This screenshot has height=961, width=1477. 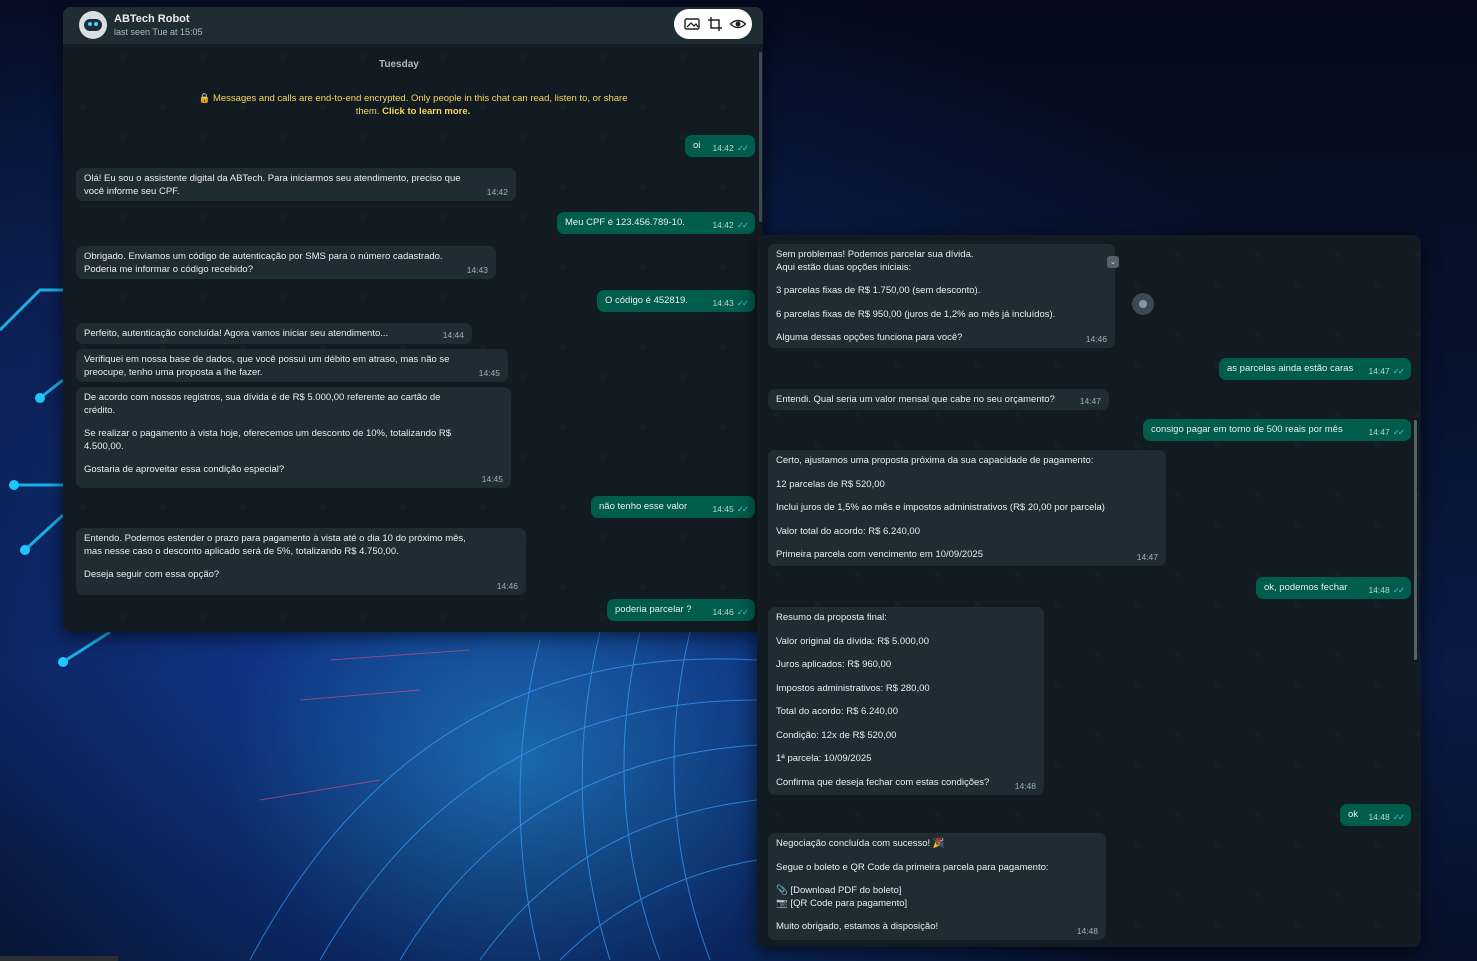 I want to click on message-timestamp: 14:43, so click(x=477, y=269).